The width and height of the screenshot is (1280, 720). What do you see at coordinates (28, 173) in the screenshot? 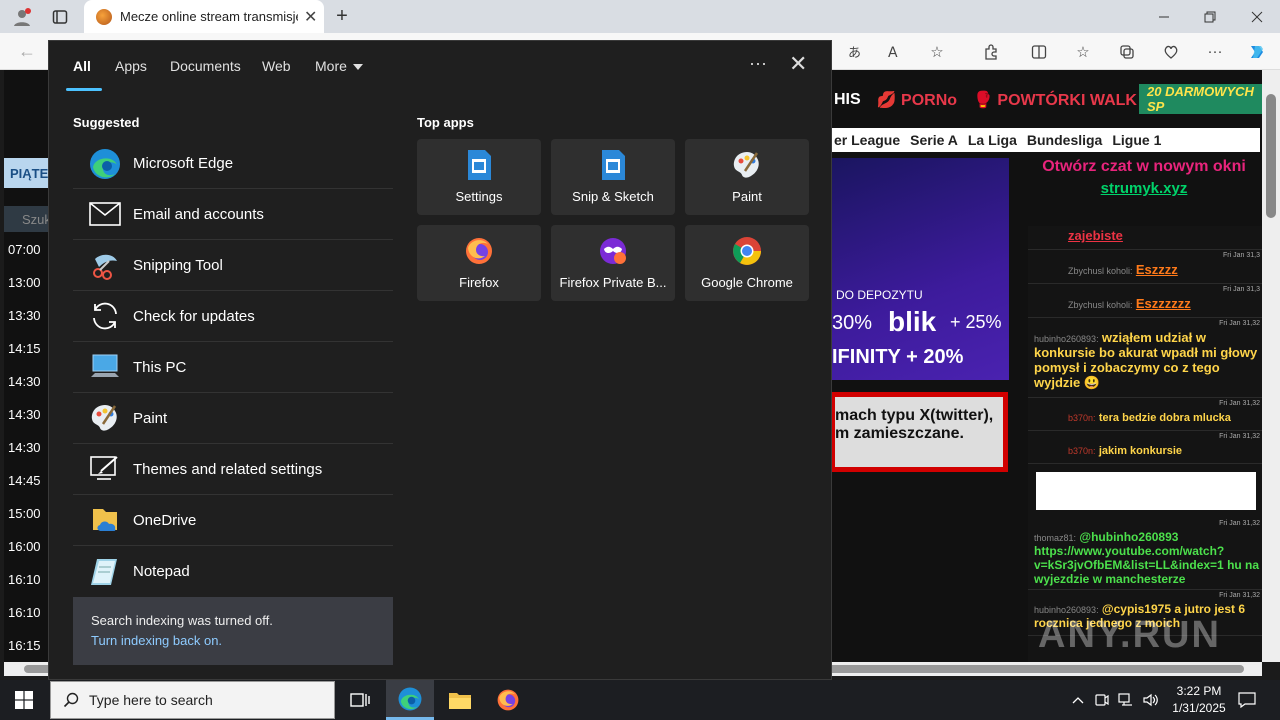
I see `day-tab: PIĄTE` at bounding box center [28, 173].